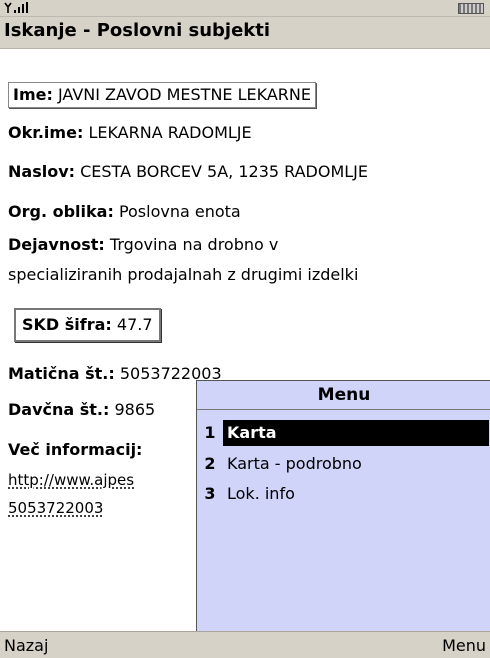  I want to click on field-value: Poslovna enota, so click(179, 211).